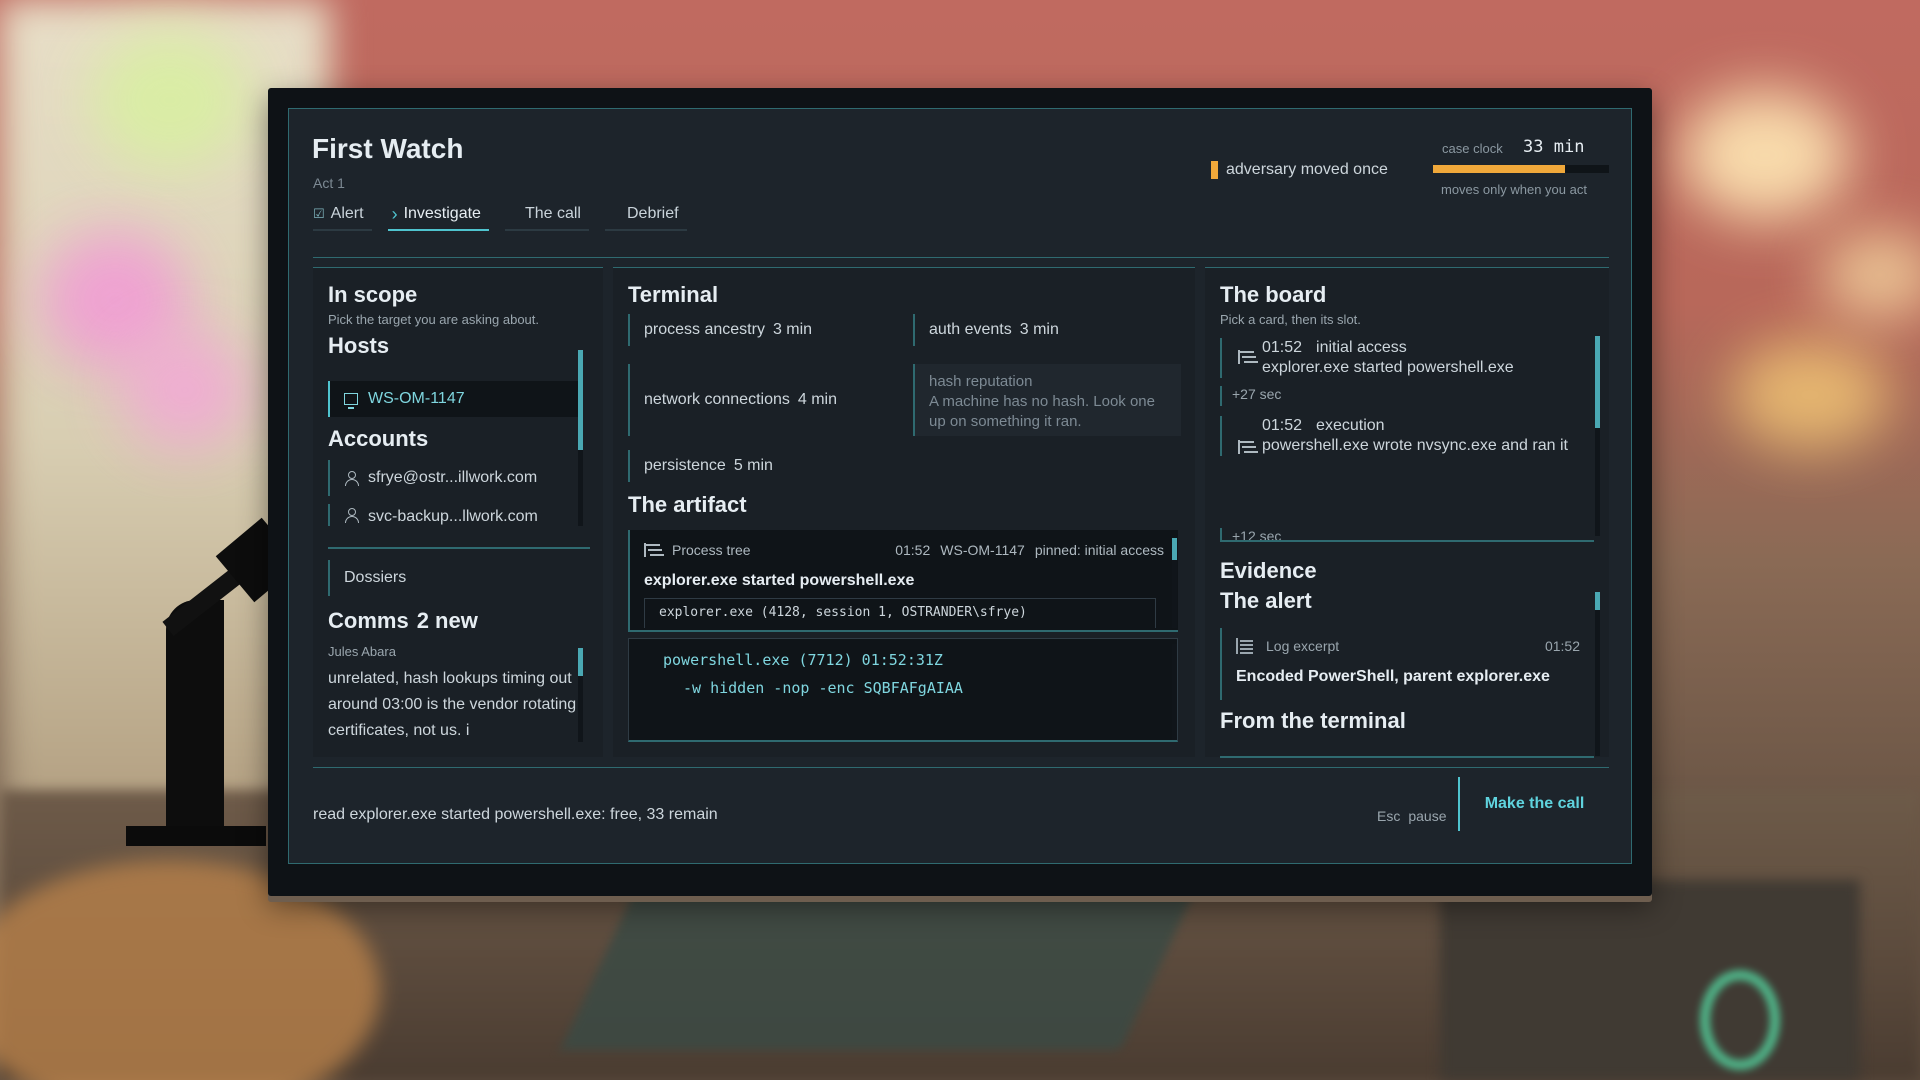 Image resolution: width=1920 pixels, height=1080 pixels. Describe the element at coordinates (1174, 583) in the screenshot. I see `artifact-scrollbar` at that location.